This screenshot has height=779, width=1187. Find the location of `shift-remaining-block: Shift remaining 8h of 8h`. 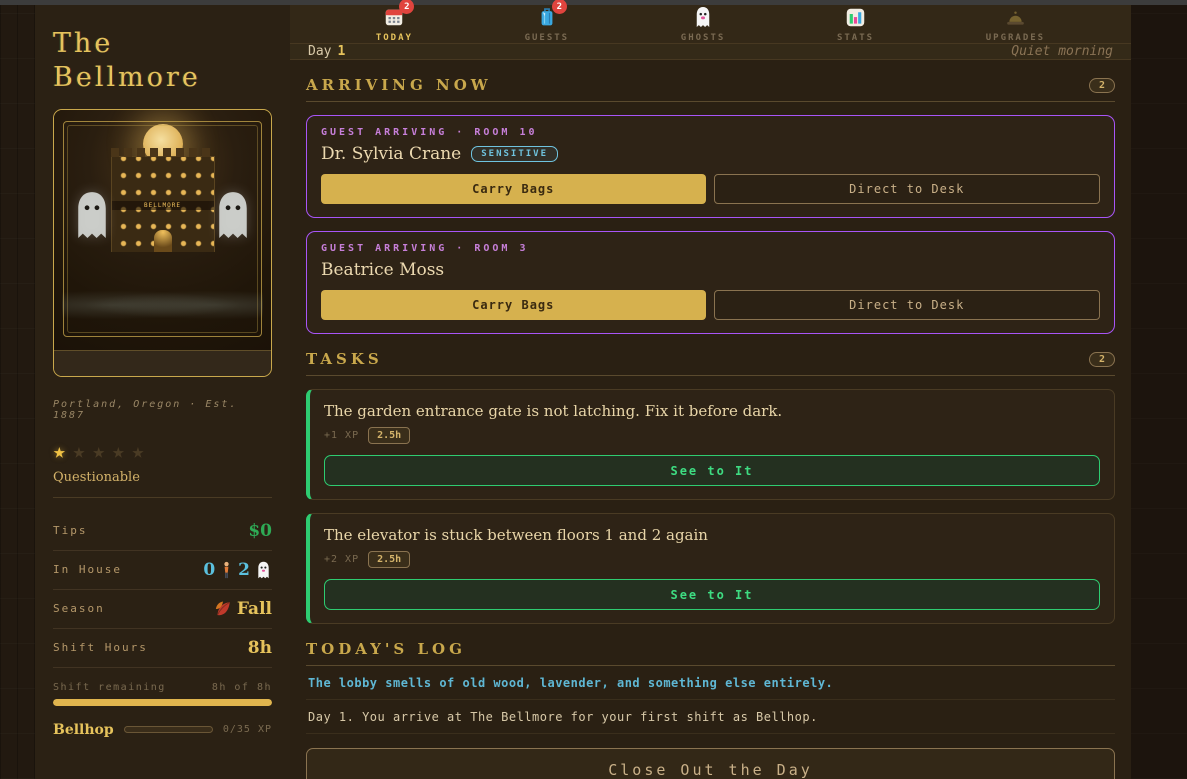

shift-remaining-block: Shift remaining 8h of 8h is located at coordinates (162, 687).